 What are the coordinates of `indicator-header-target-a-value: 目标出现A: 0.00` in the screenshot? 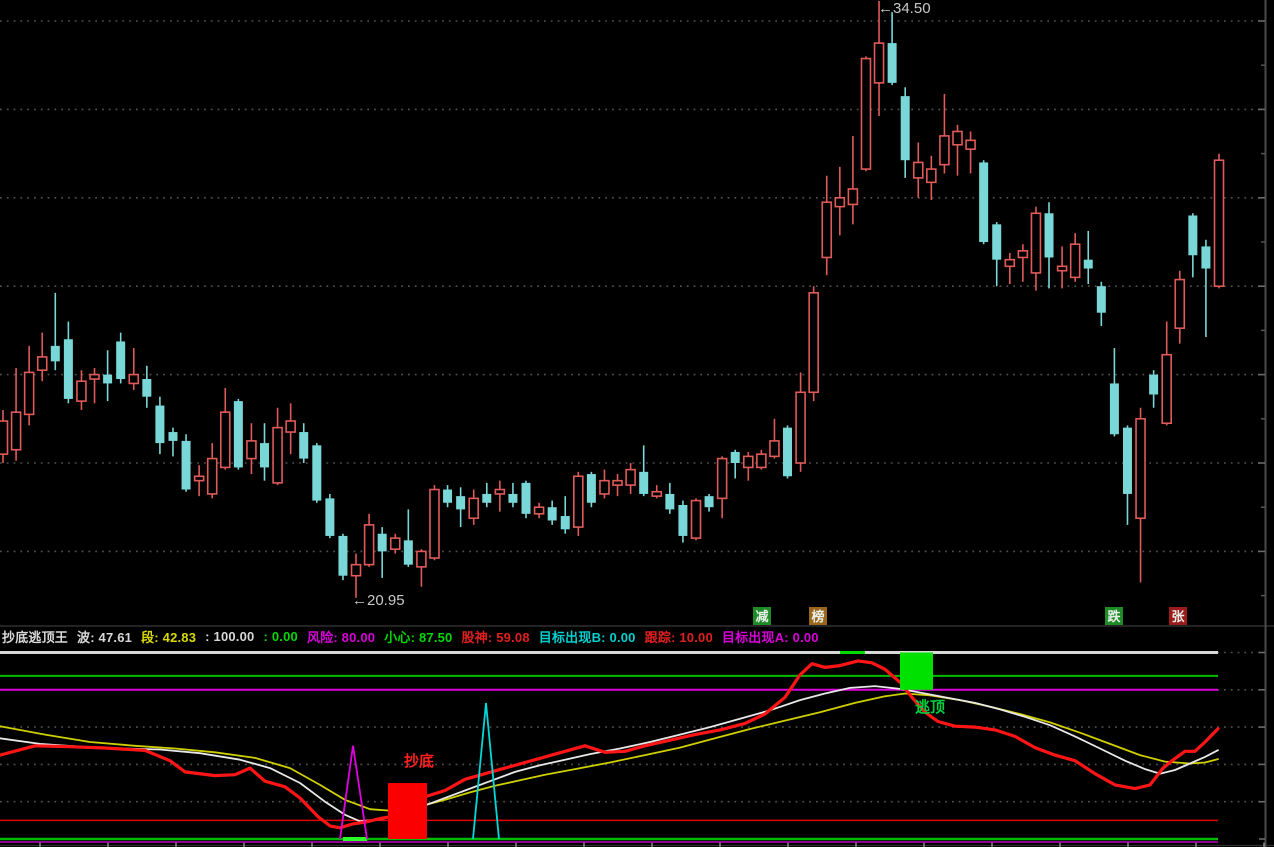 It's located at (770, 637).